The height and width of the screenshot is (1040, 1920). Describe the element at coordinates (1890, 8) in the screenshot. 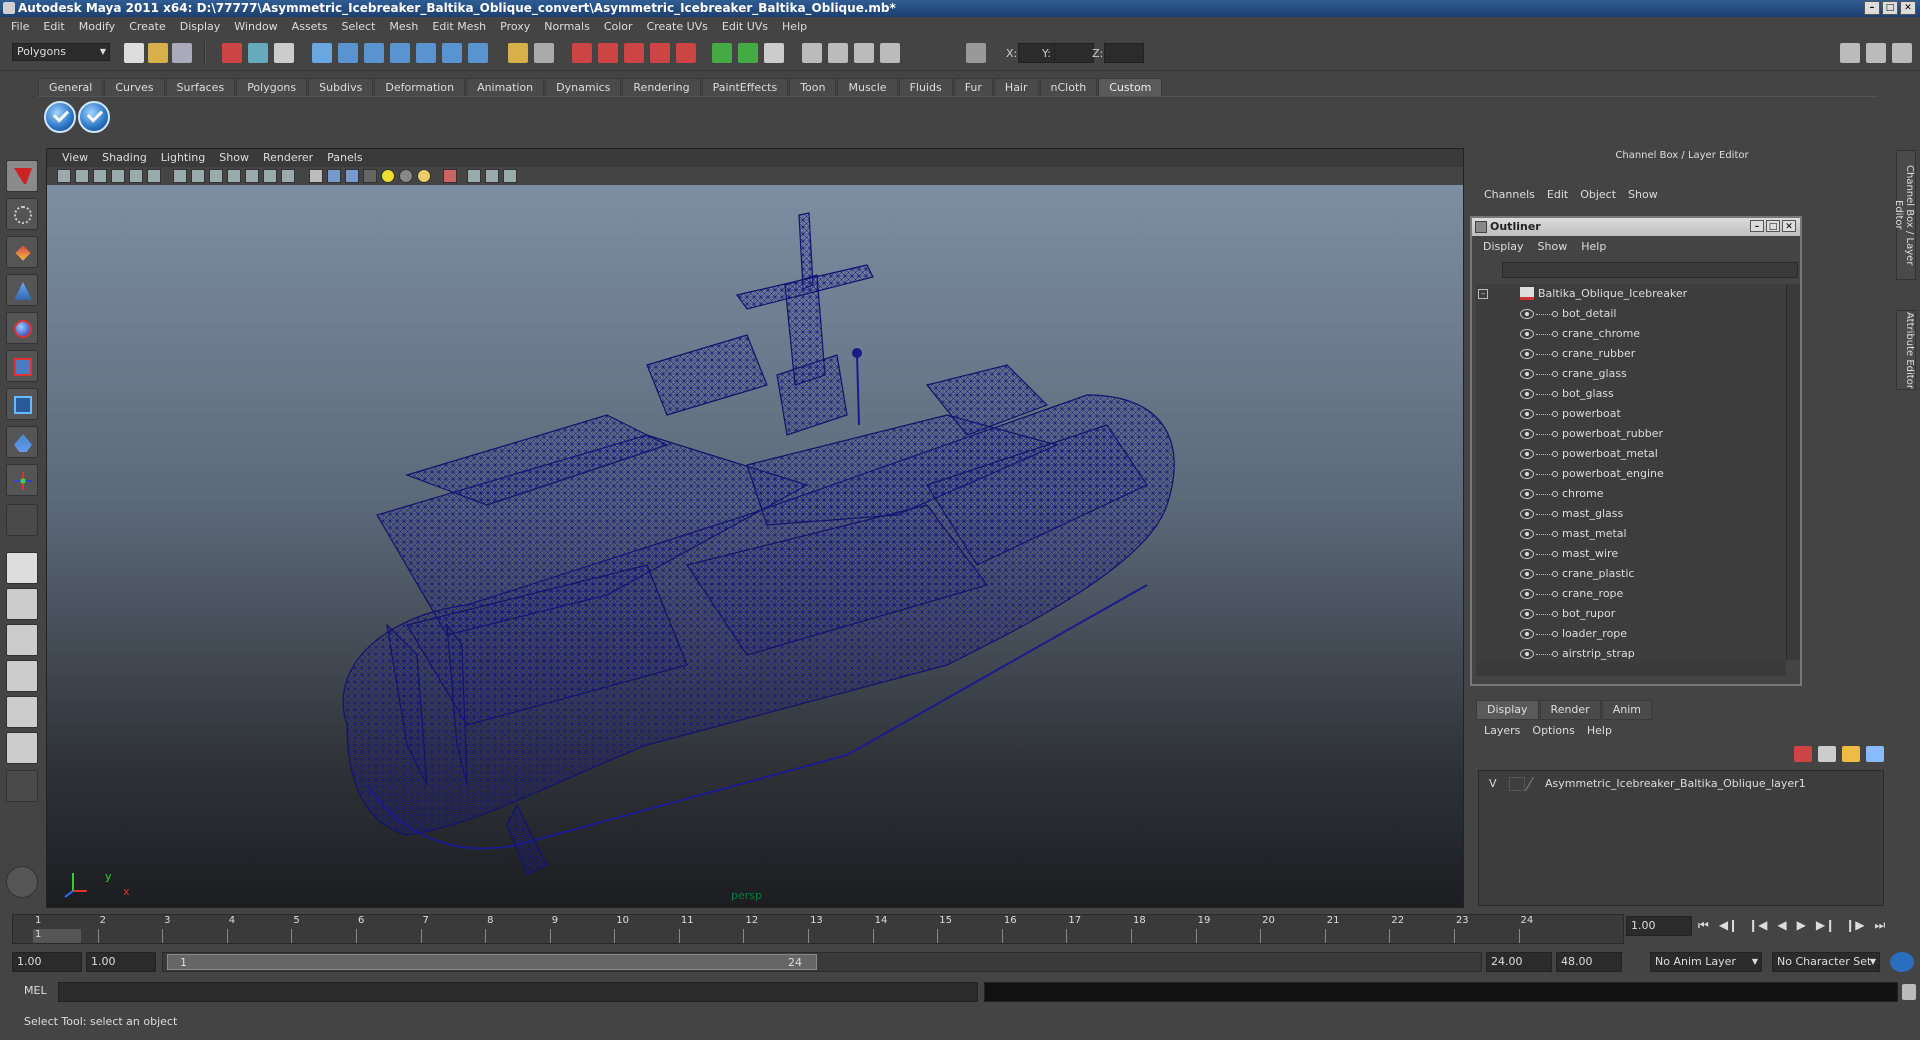

I see `maximize-button: □` at that location.